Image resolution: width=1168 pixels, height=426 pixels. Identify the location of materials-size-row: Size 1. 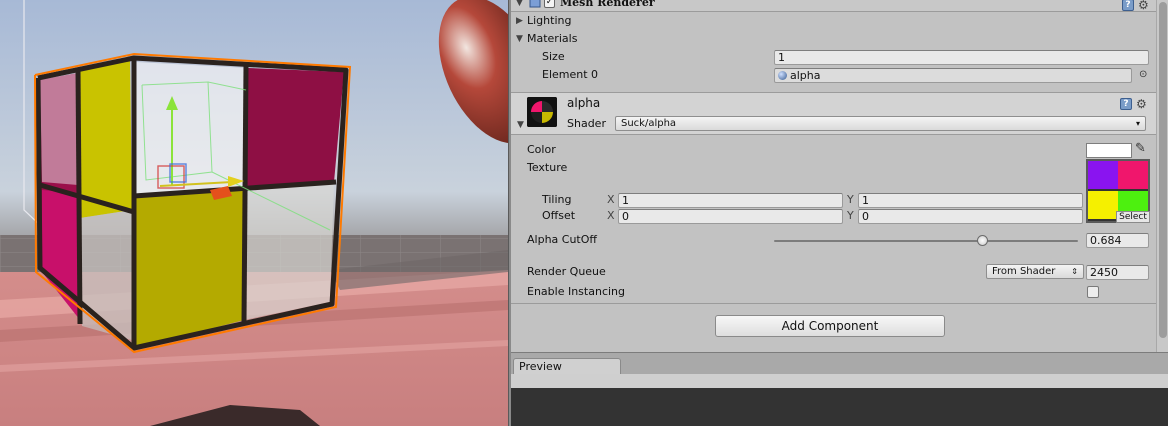
(833, 57).